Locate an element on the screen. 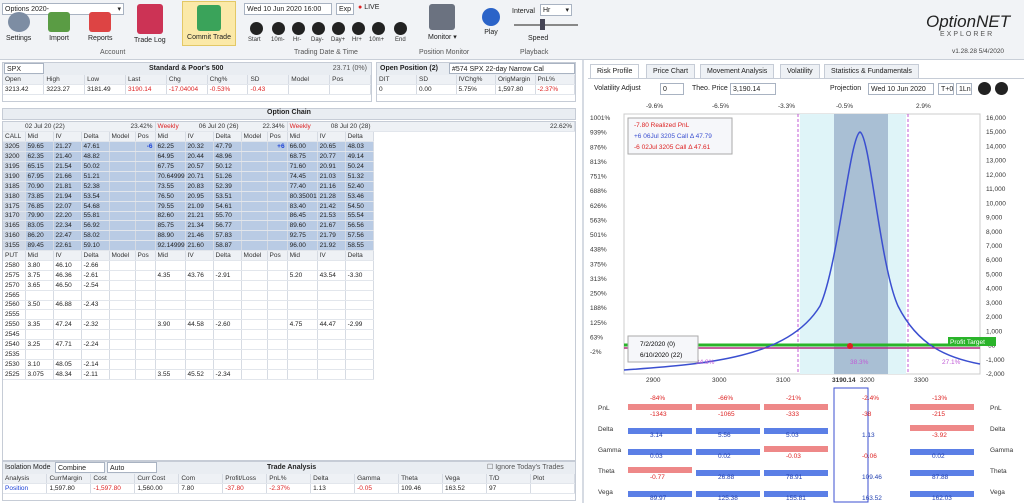 The image size is (1024, 503). side-header: PUT is located at coordinates (14, 255).